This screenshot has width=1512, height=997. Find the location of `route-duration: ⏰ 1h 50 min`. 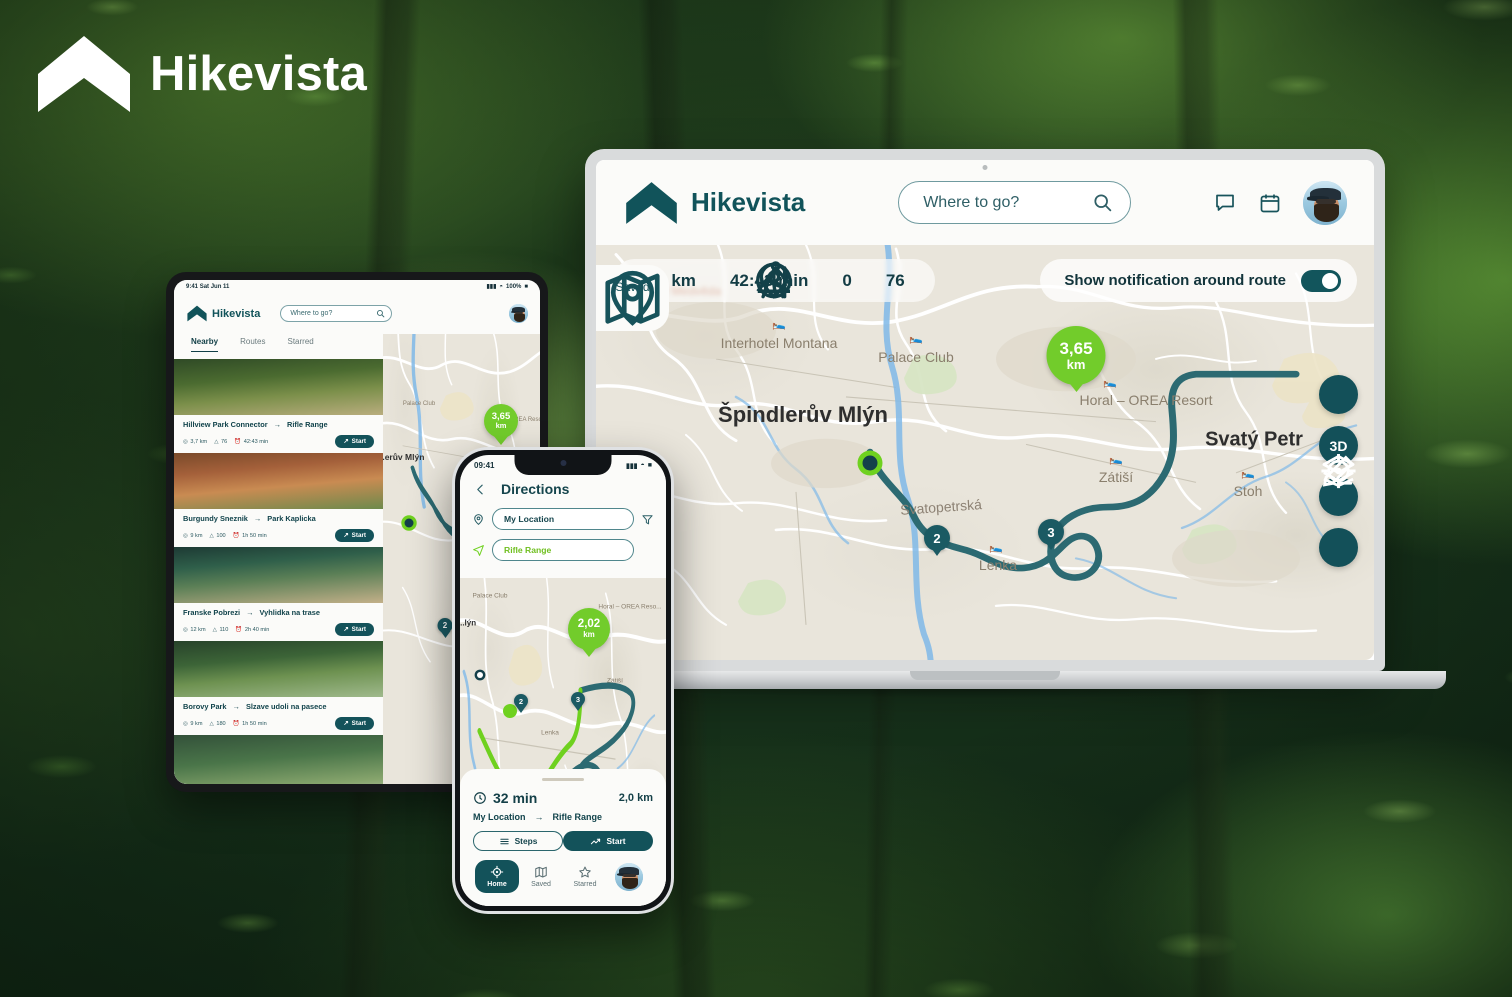

route-duration: ⏰ 1h 50 min is located at coordinates (249, 723).